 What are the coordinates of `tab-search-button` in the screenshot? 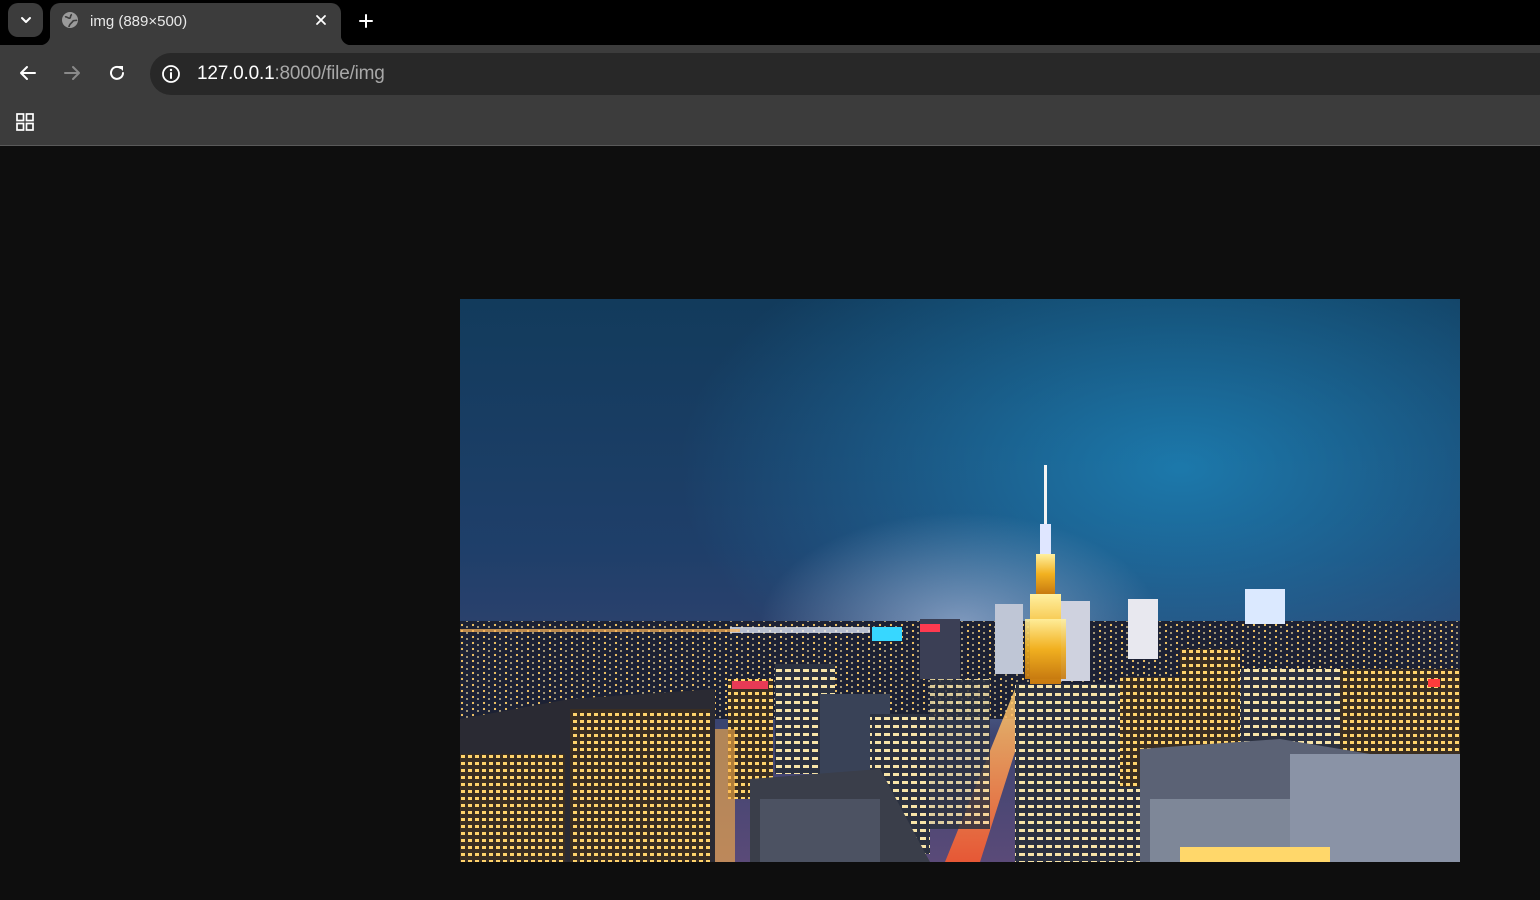 It's located at (25, 20).